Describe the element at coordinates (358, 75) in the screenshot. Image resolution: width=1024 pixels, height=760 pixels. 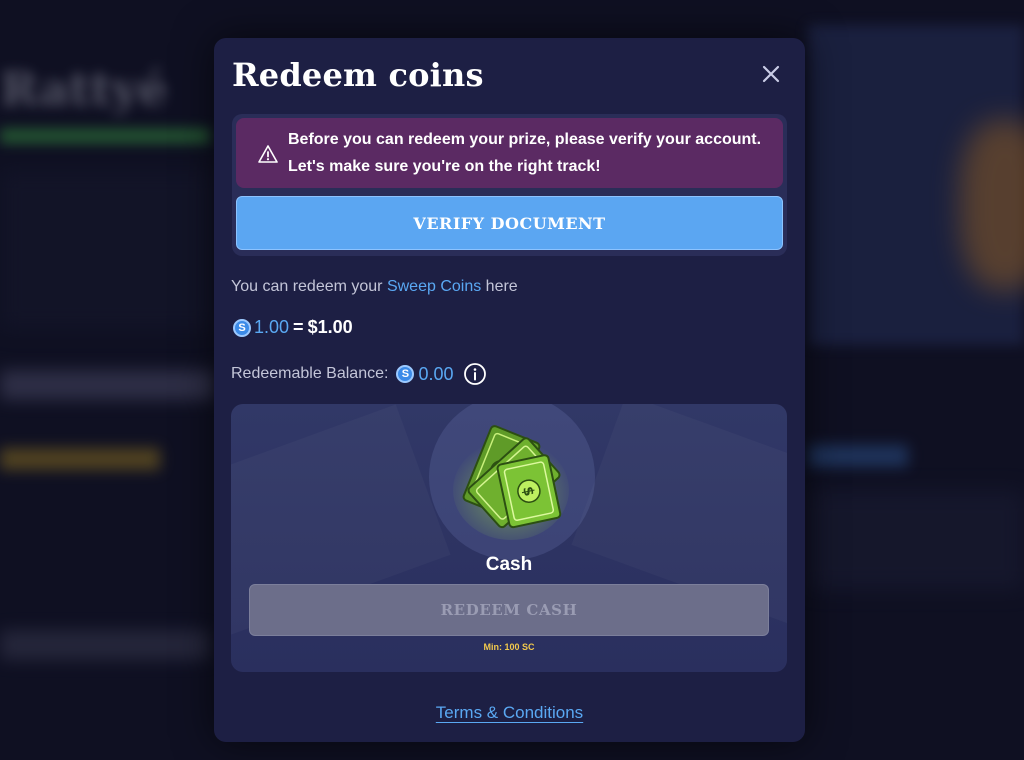
I see `modal-title: Redeem coins` at that location.